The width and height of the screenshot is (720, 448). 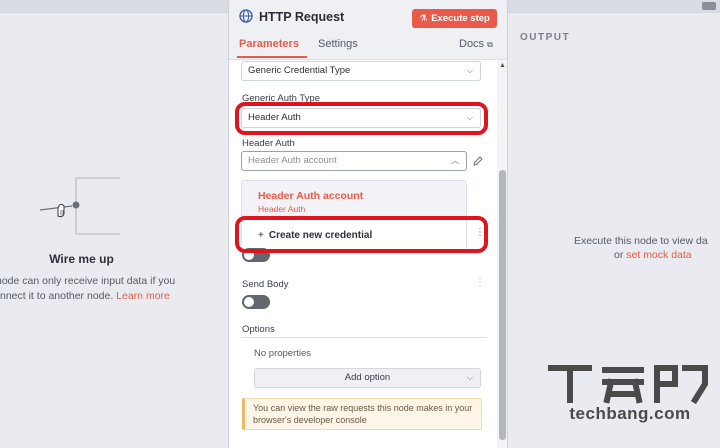 What do you see at coordinates (143, 296) in the screenshot?
I see `learn-more-link: Learn more` at bounding box center [143, 296].